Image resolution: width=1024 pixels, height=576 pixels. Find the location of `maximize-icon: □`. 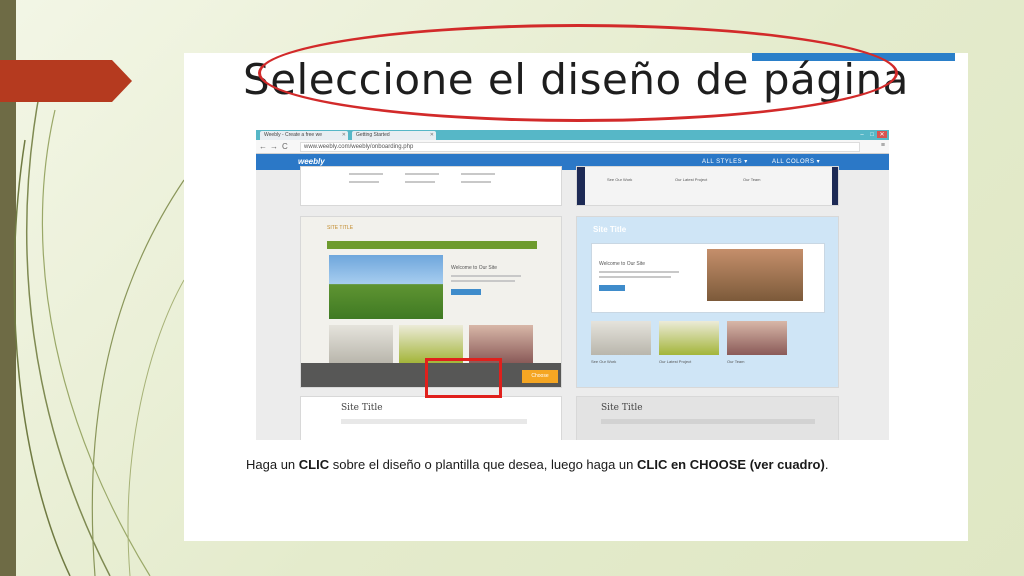

maximize-icon: □ is located at coordinates (872, 135).